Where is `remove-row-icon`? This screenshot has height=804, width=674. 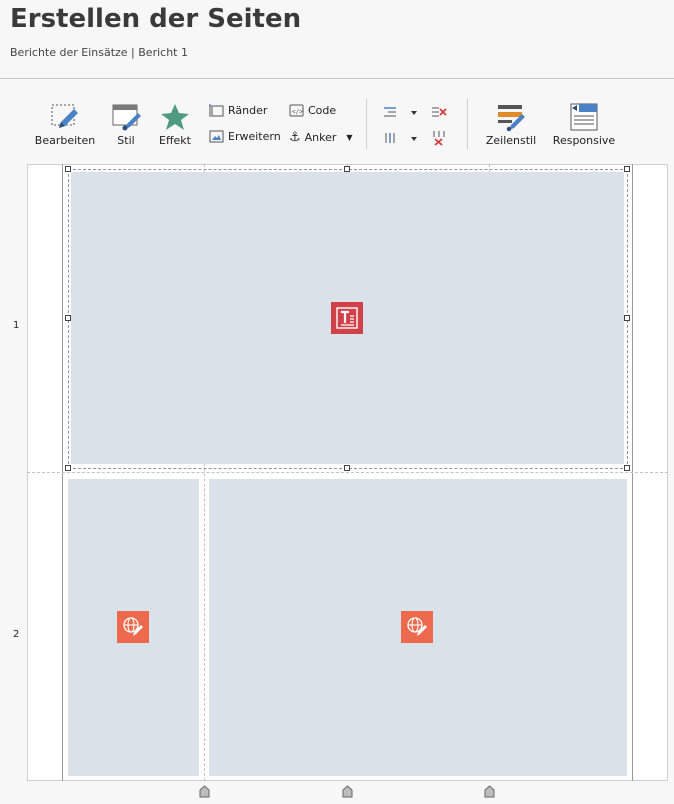 remove-row-icon is located at coordinates (439, 112).